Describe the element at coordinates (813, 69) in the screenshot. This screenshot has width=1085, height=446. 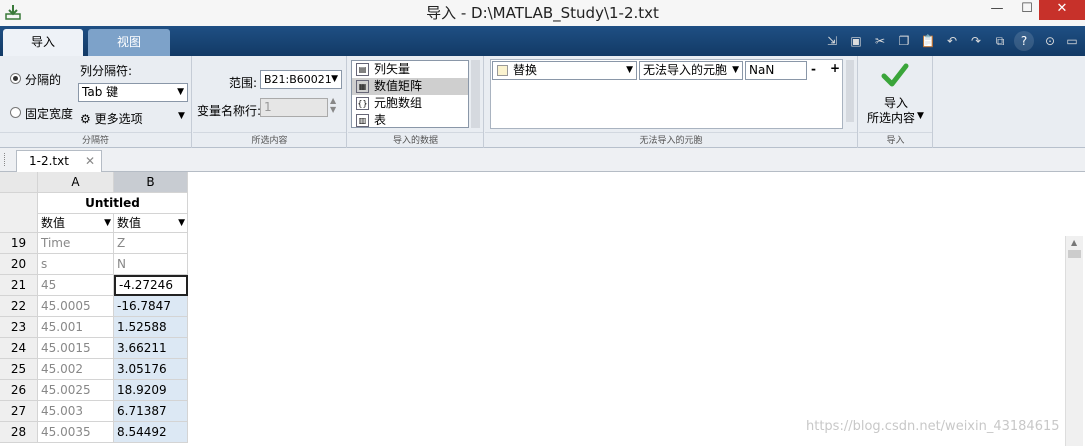
I see `remove-rule-button: -` at that location.